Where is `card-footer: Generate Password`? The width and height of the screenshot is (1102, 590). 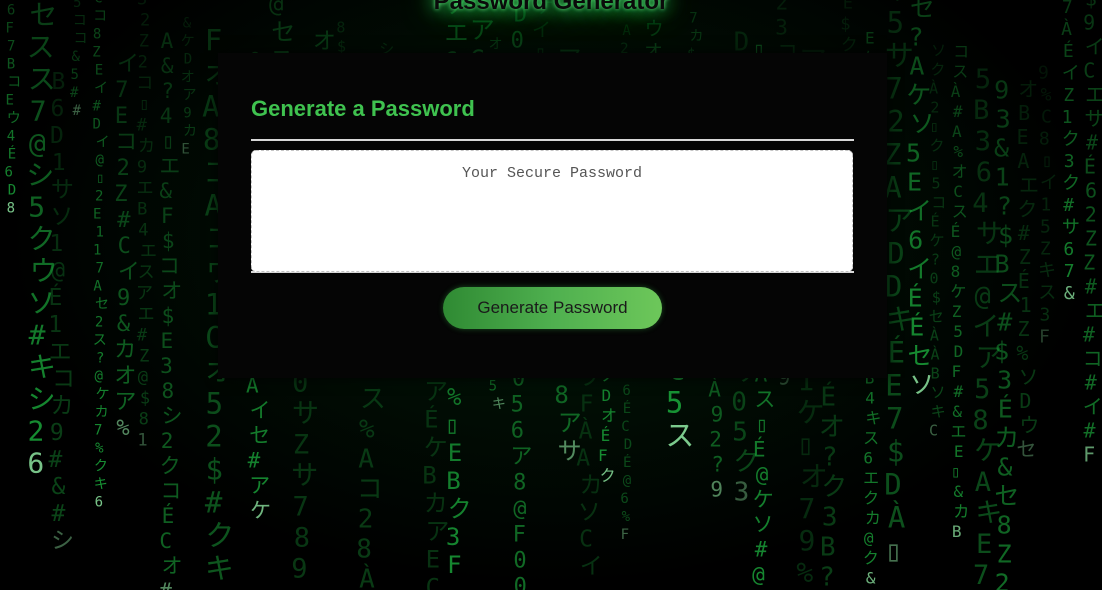 card-footer: Generate Password is located at coordinates (552, 301).